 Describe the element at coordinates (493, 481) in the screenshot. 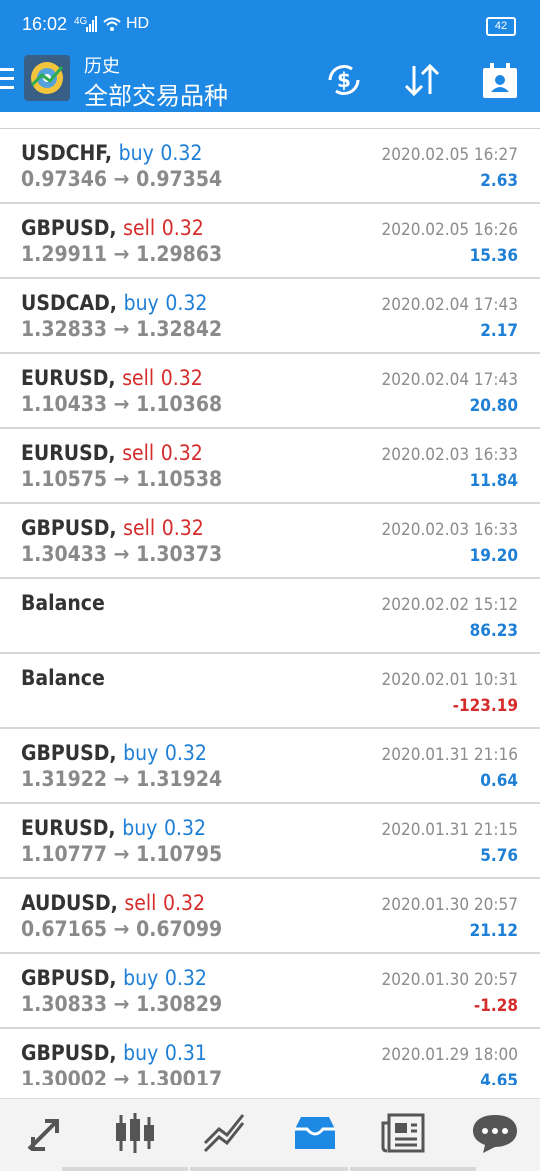

I see `trade-profit: 11.84` at that location.